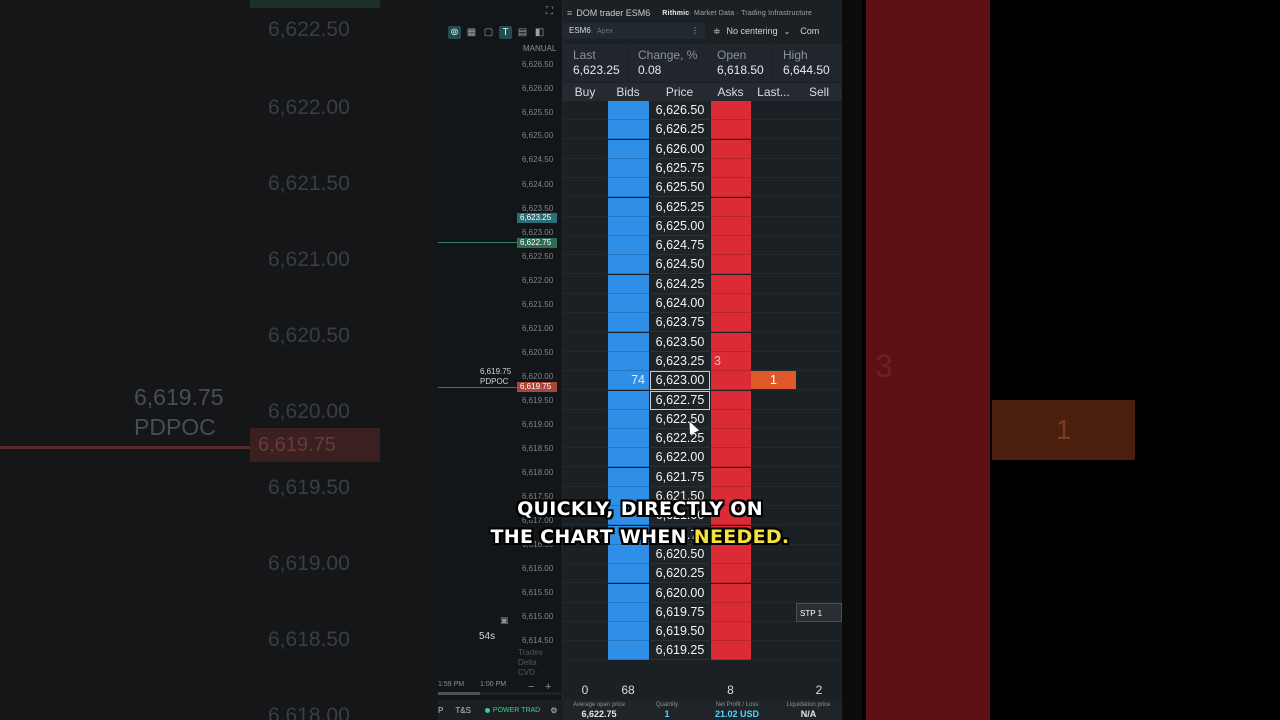  What do you see at coordinates (730, 92) in the screenshot?
I see `column-asks: Asks` at bounding box center [730, 92].